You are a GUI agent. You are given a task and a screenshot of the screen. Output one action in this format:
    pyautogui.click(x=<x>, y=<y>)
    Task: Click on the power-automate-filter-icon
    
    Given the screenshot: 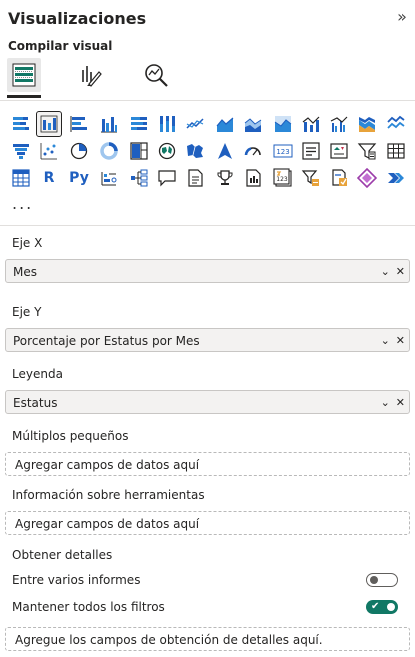 What is the action you would take?
    pyautogui.click(x=311, y=178)
    